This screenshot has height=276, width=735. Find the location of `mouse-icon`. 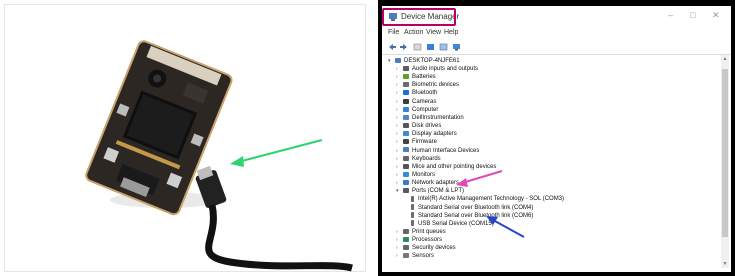

mouse-icon is located at coordinates (406, 166).